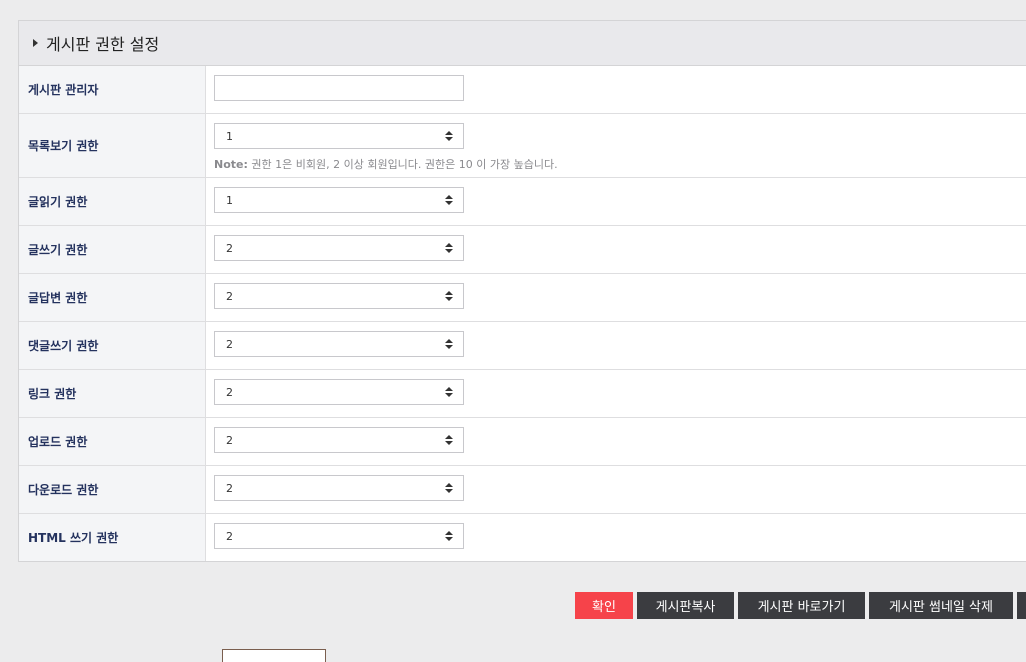 This screenshot has width=1026, height=662. I want to click on row-label: HTML 쓰기 권한, so click(112, 537).